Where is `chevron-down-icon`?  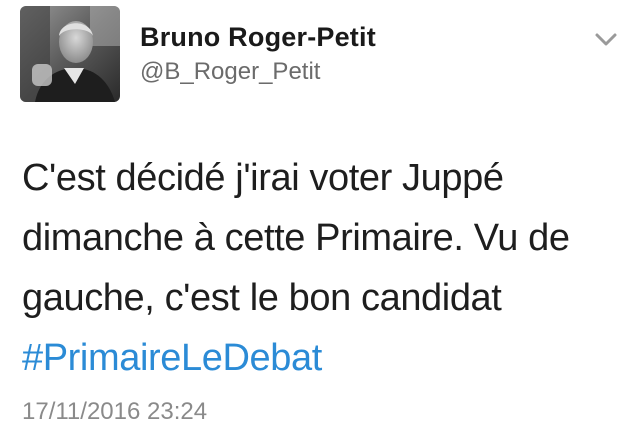
chevron-down-icon is located at coordinates (606, 39).